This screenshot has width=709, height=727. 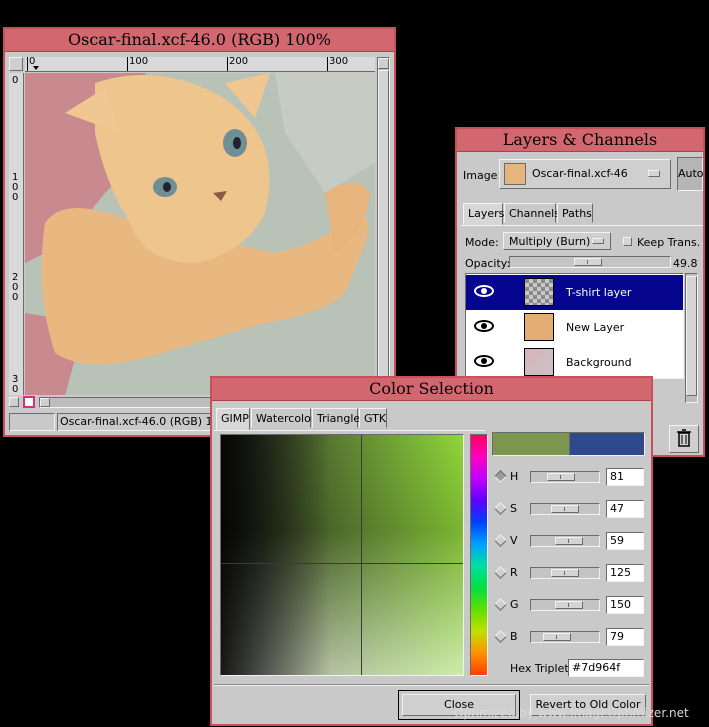 I want to click on watermark: Optimized by www.ImageOptimizer.net, so click(x=571, y=713).